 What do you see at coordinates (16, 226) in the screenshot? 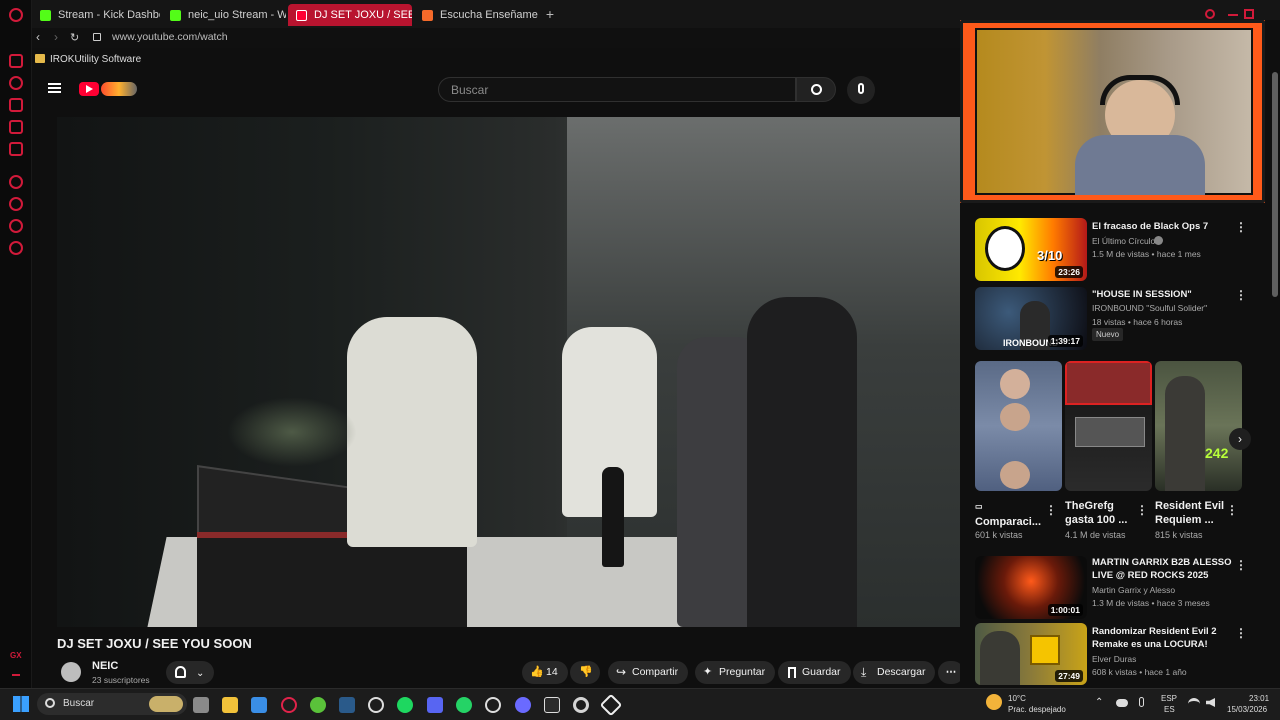
I see `messenger-icon` at bounding box center [16, 226].